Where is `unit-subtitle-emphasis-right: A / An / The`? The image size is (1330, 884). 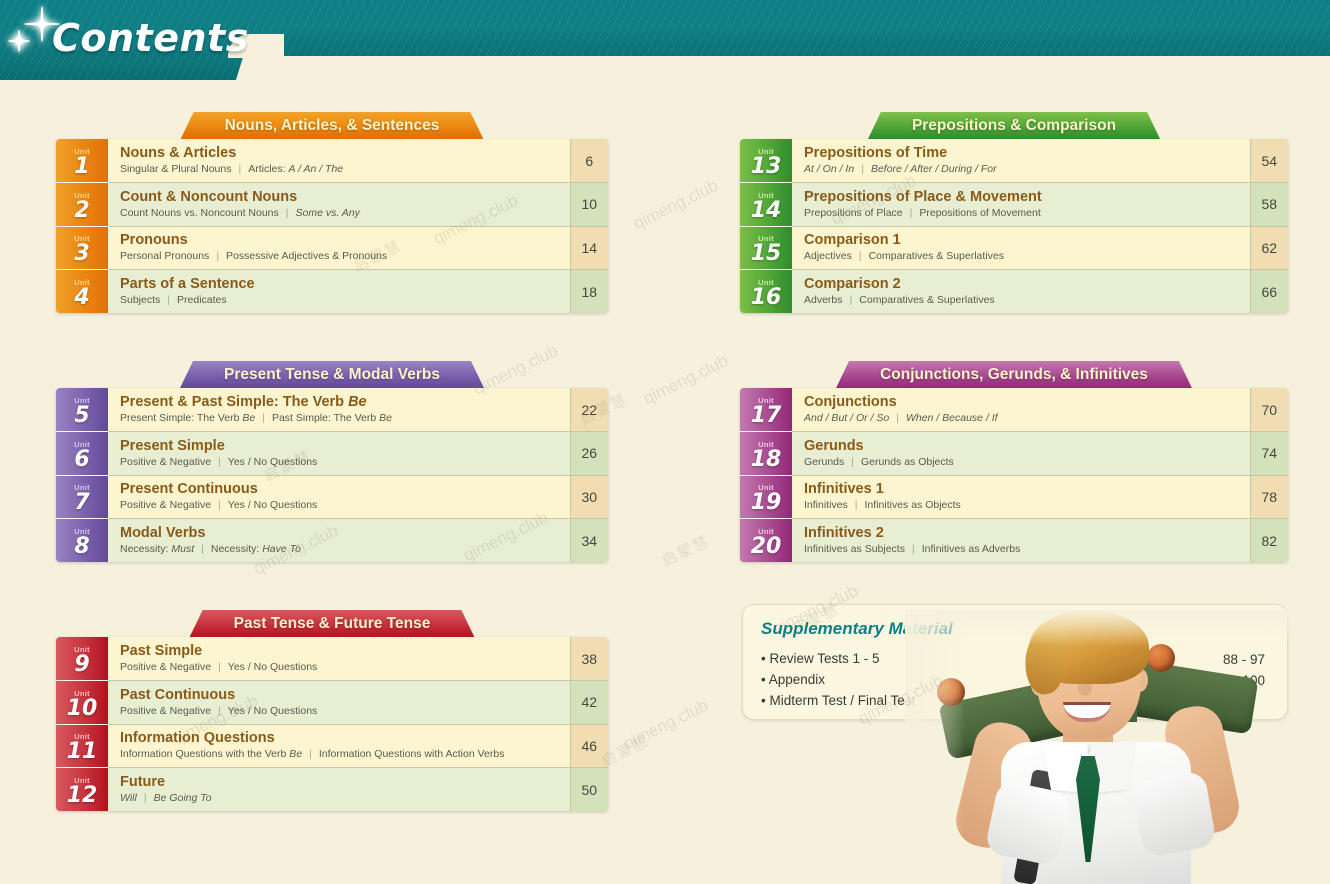
unit-subtitle-emphasis-right: A / An / The is located at coordinates (316, 169).